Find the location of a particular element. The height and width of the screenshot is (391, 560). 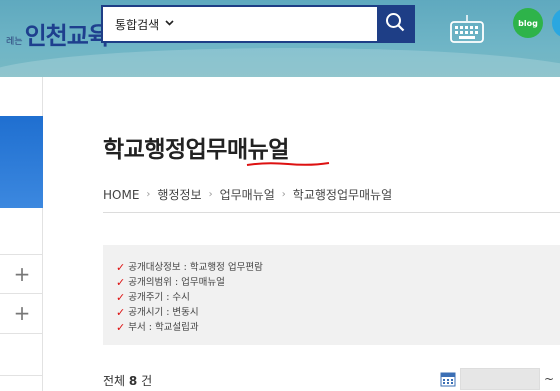

search-button is located at coordinates (395, 24).